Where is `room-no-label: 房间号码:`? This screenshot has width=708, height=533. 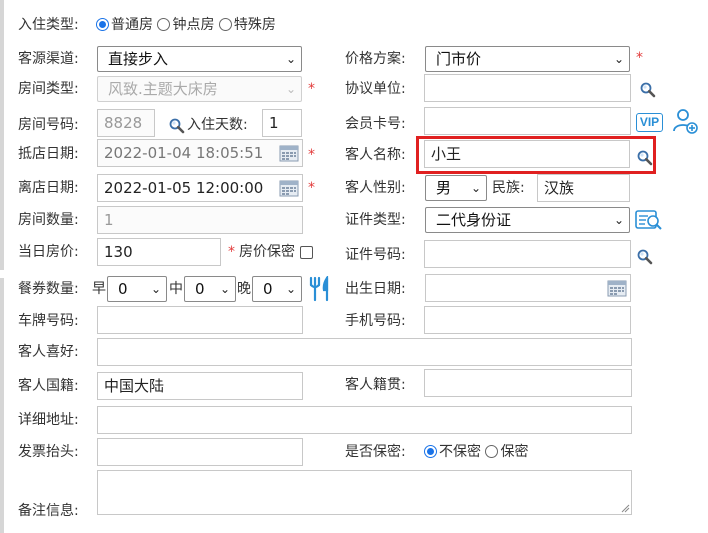
room-no-label: 房间号码: is located at coordinates (48, 125).